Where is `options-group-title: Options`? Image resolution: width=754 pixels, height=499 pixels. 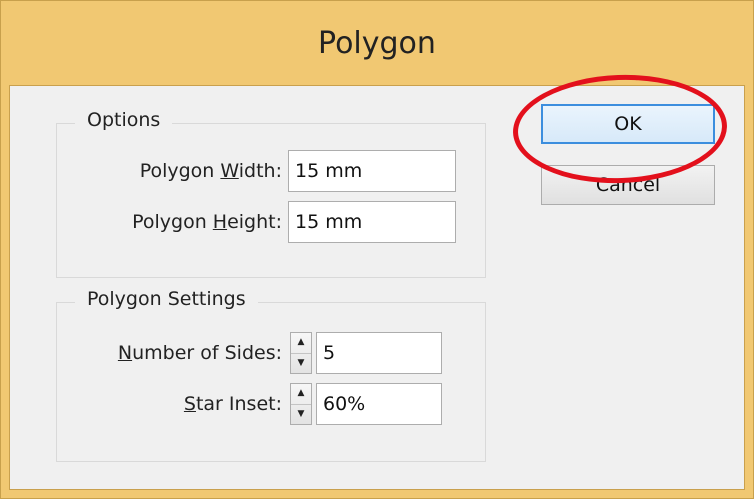 options-group-title: Options is located at coordinates (124, 120).